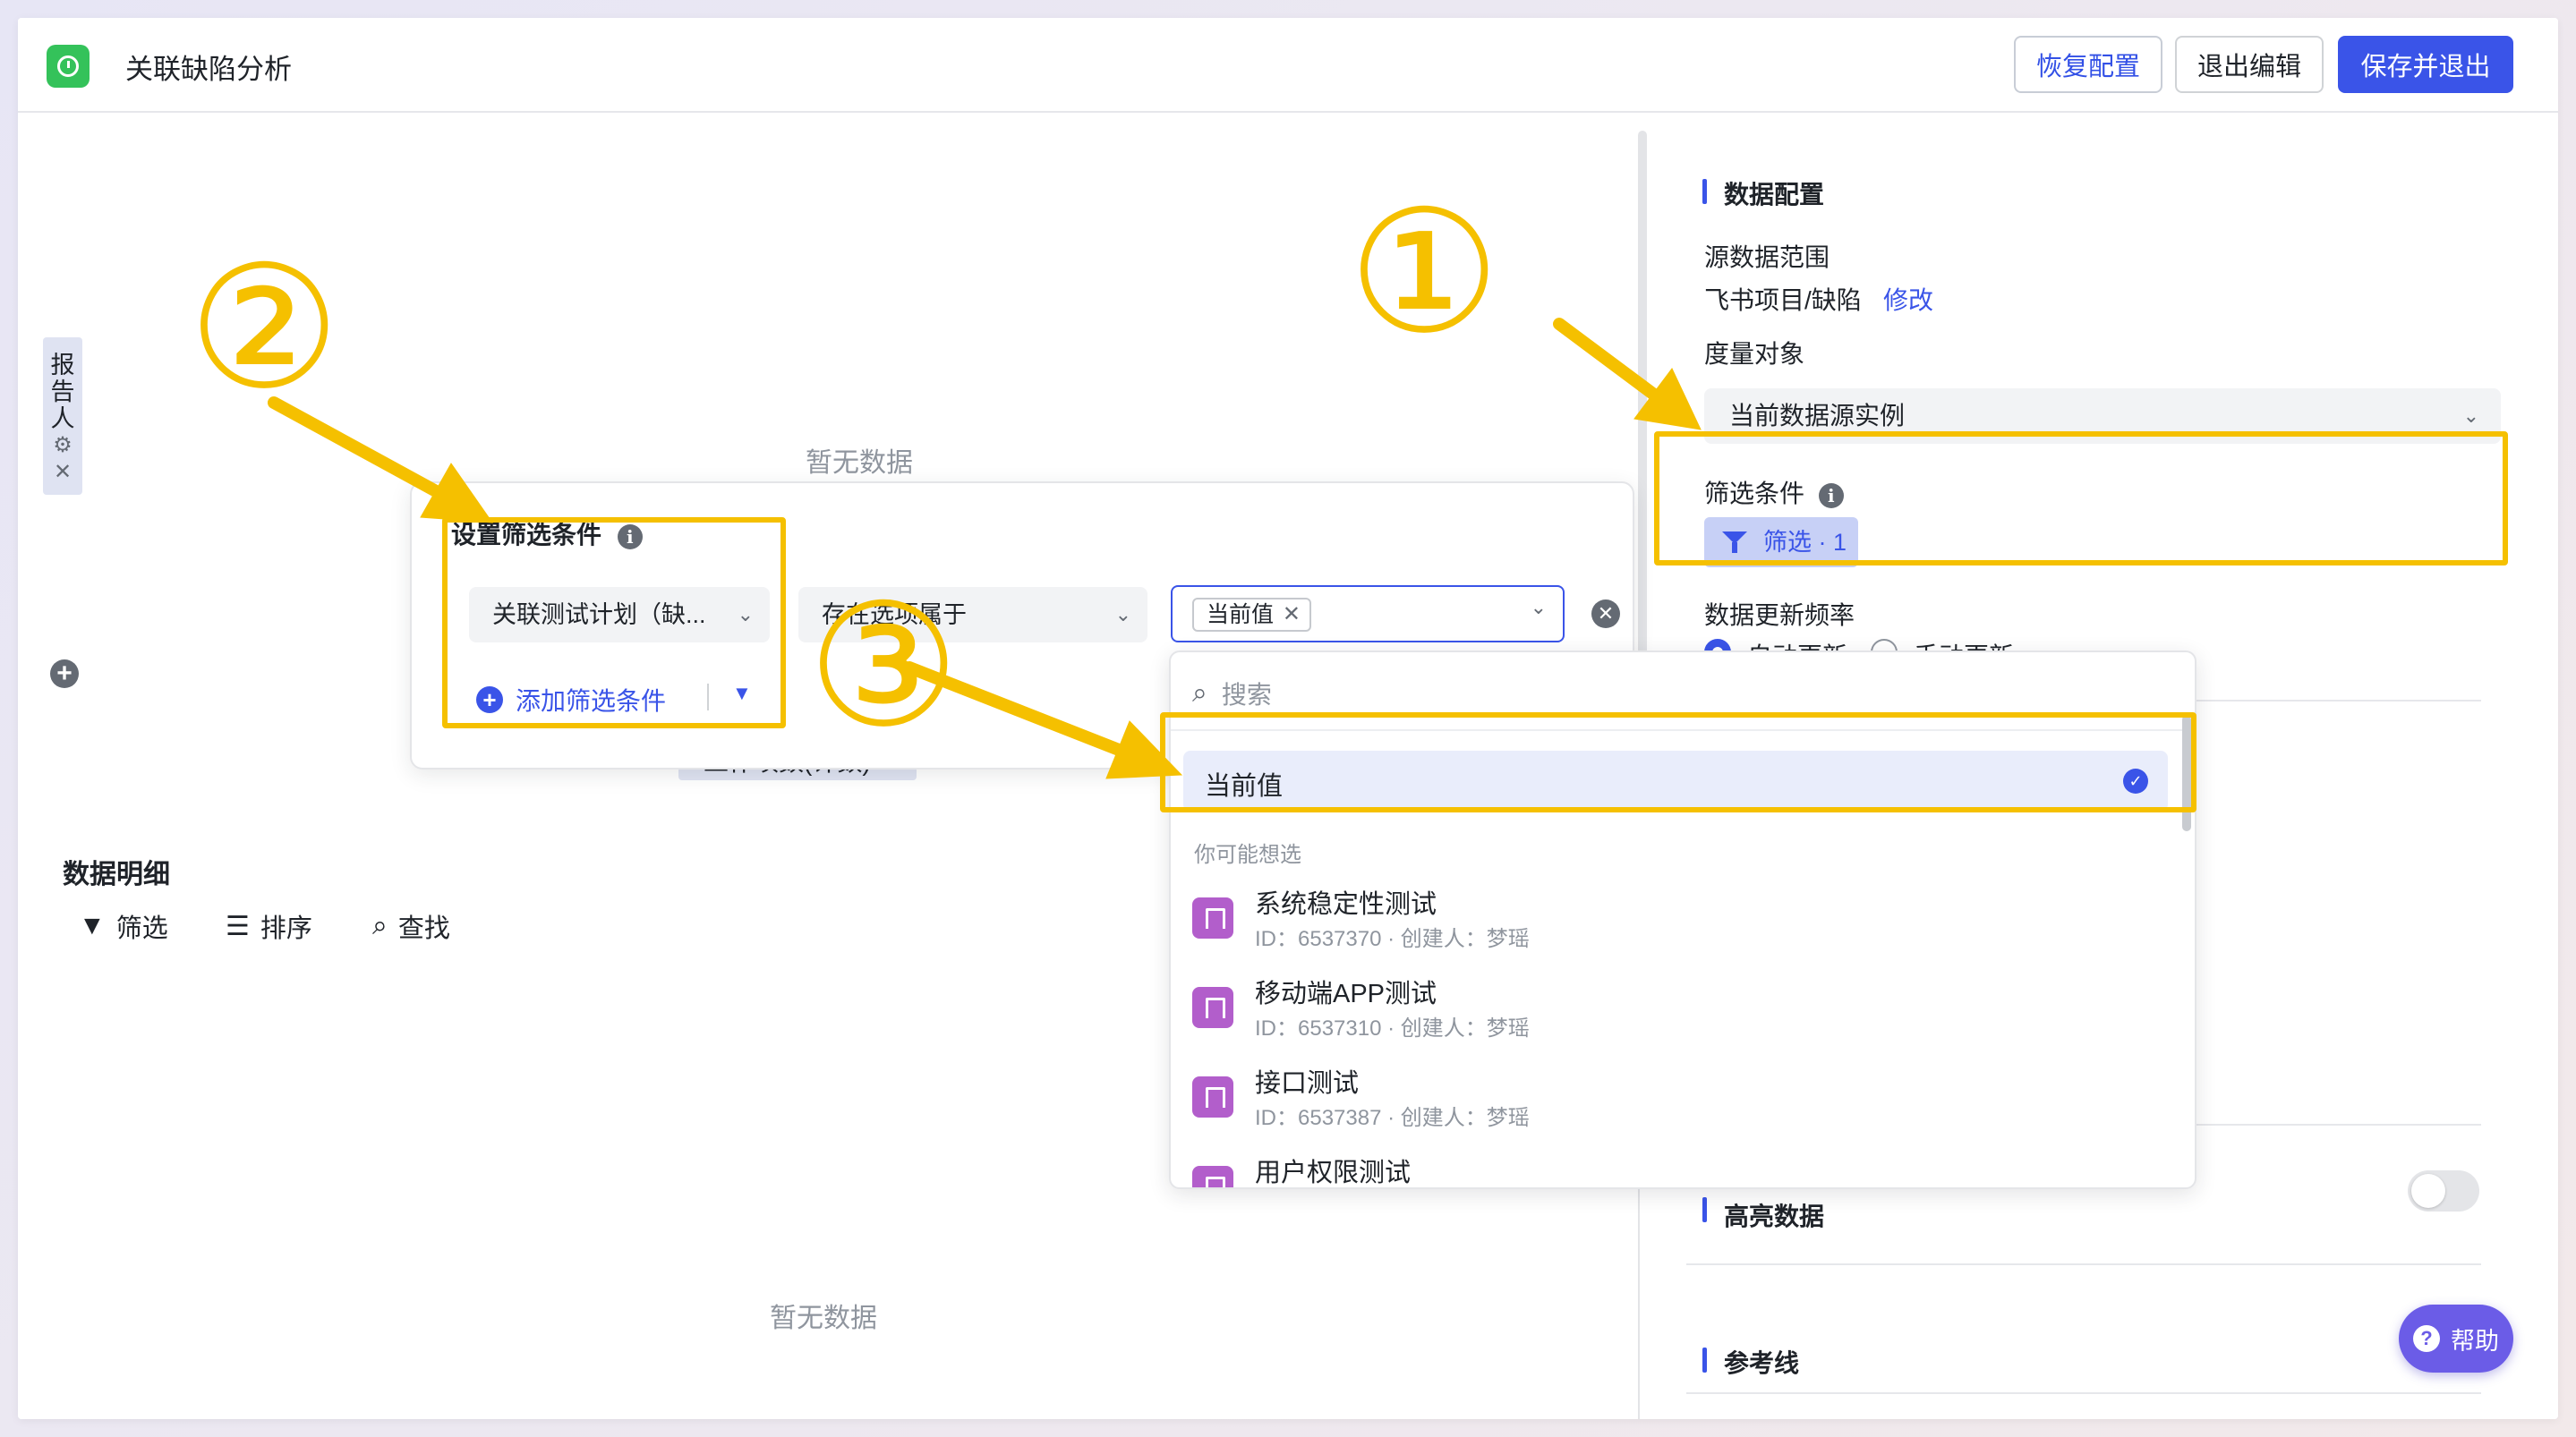  I want to click on details-filter-tool: ▼ 筛选, so click(123, 926).